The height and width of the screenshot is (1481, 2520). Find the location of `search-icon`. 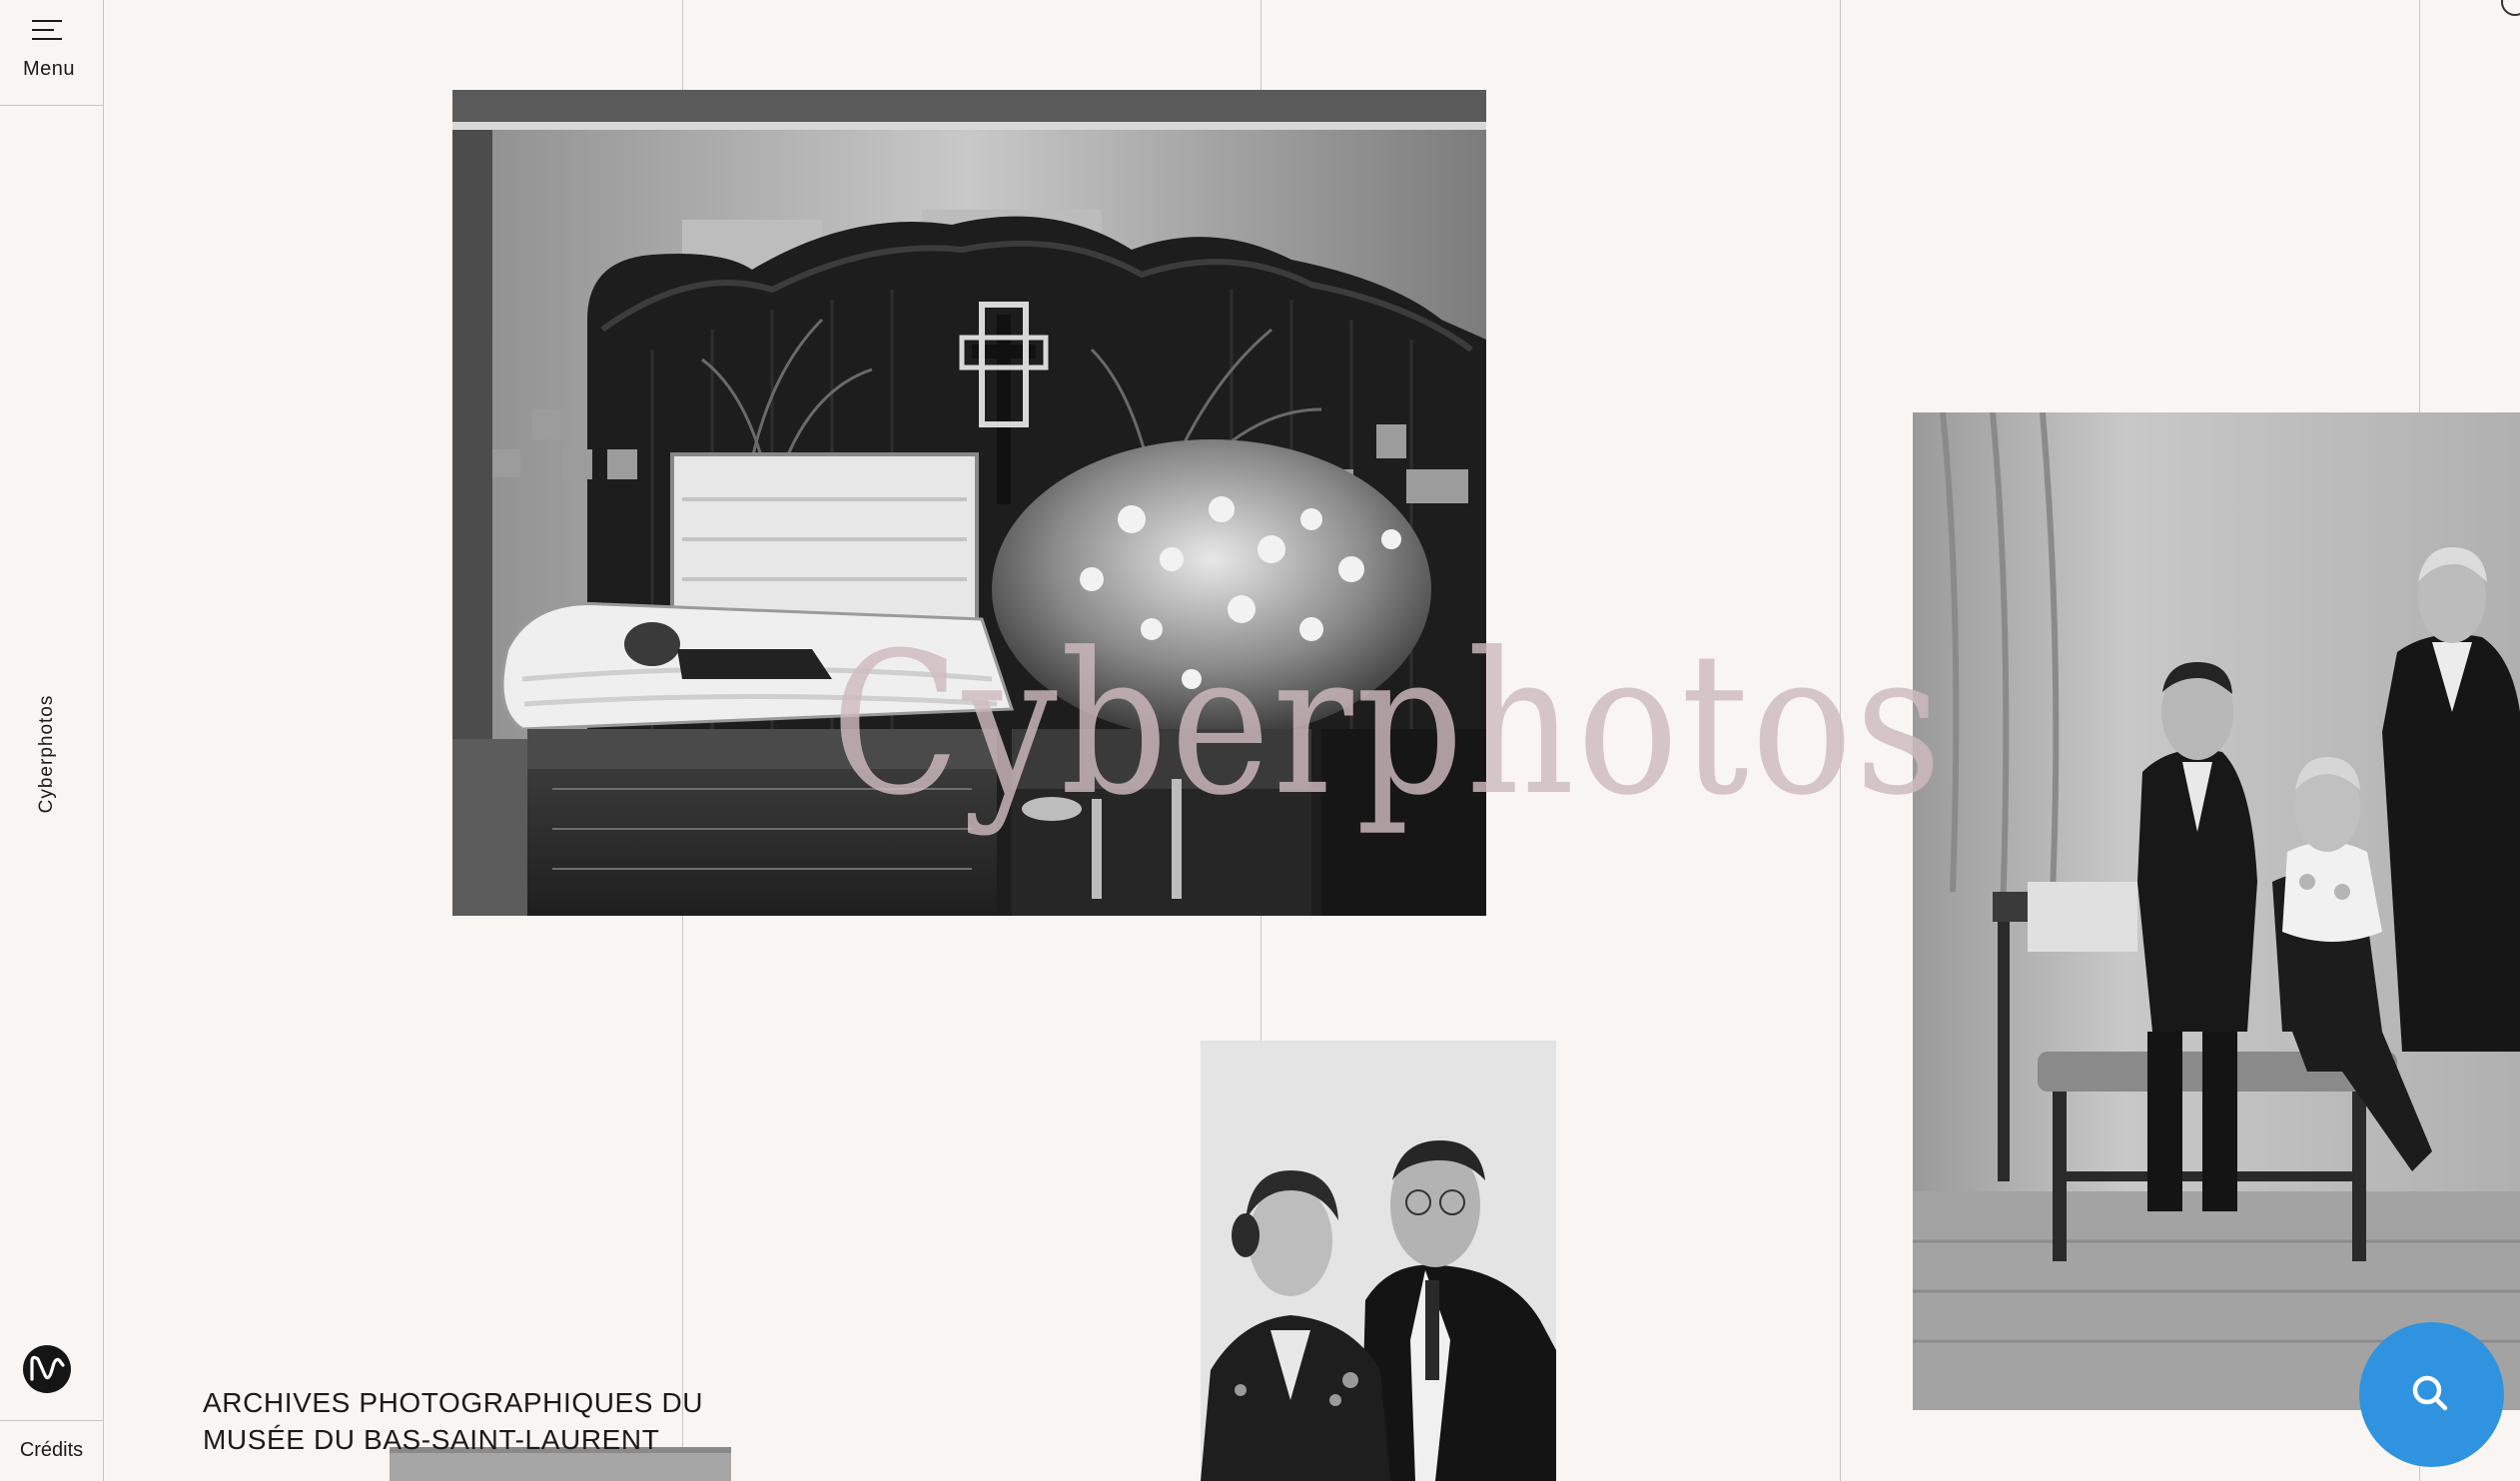

search-icon is located at coordinates (2430, 1393).